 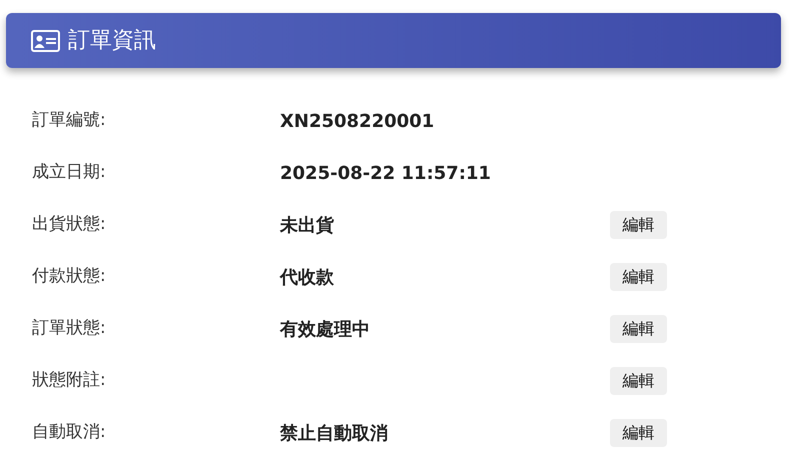 What do you see at coordinates (69, 432) in the screenshot?
I see `field-label: 自動取消:` at bounding box center [69, 432].